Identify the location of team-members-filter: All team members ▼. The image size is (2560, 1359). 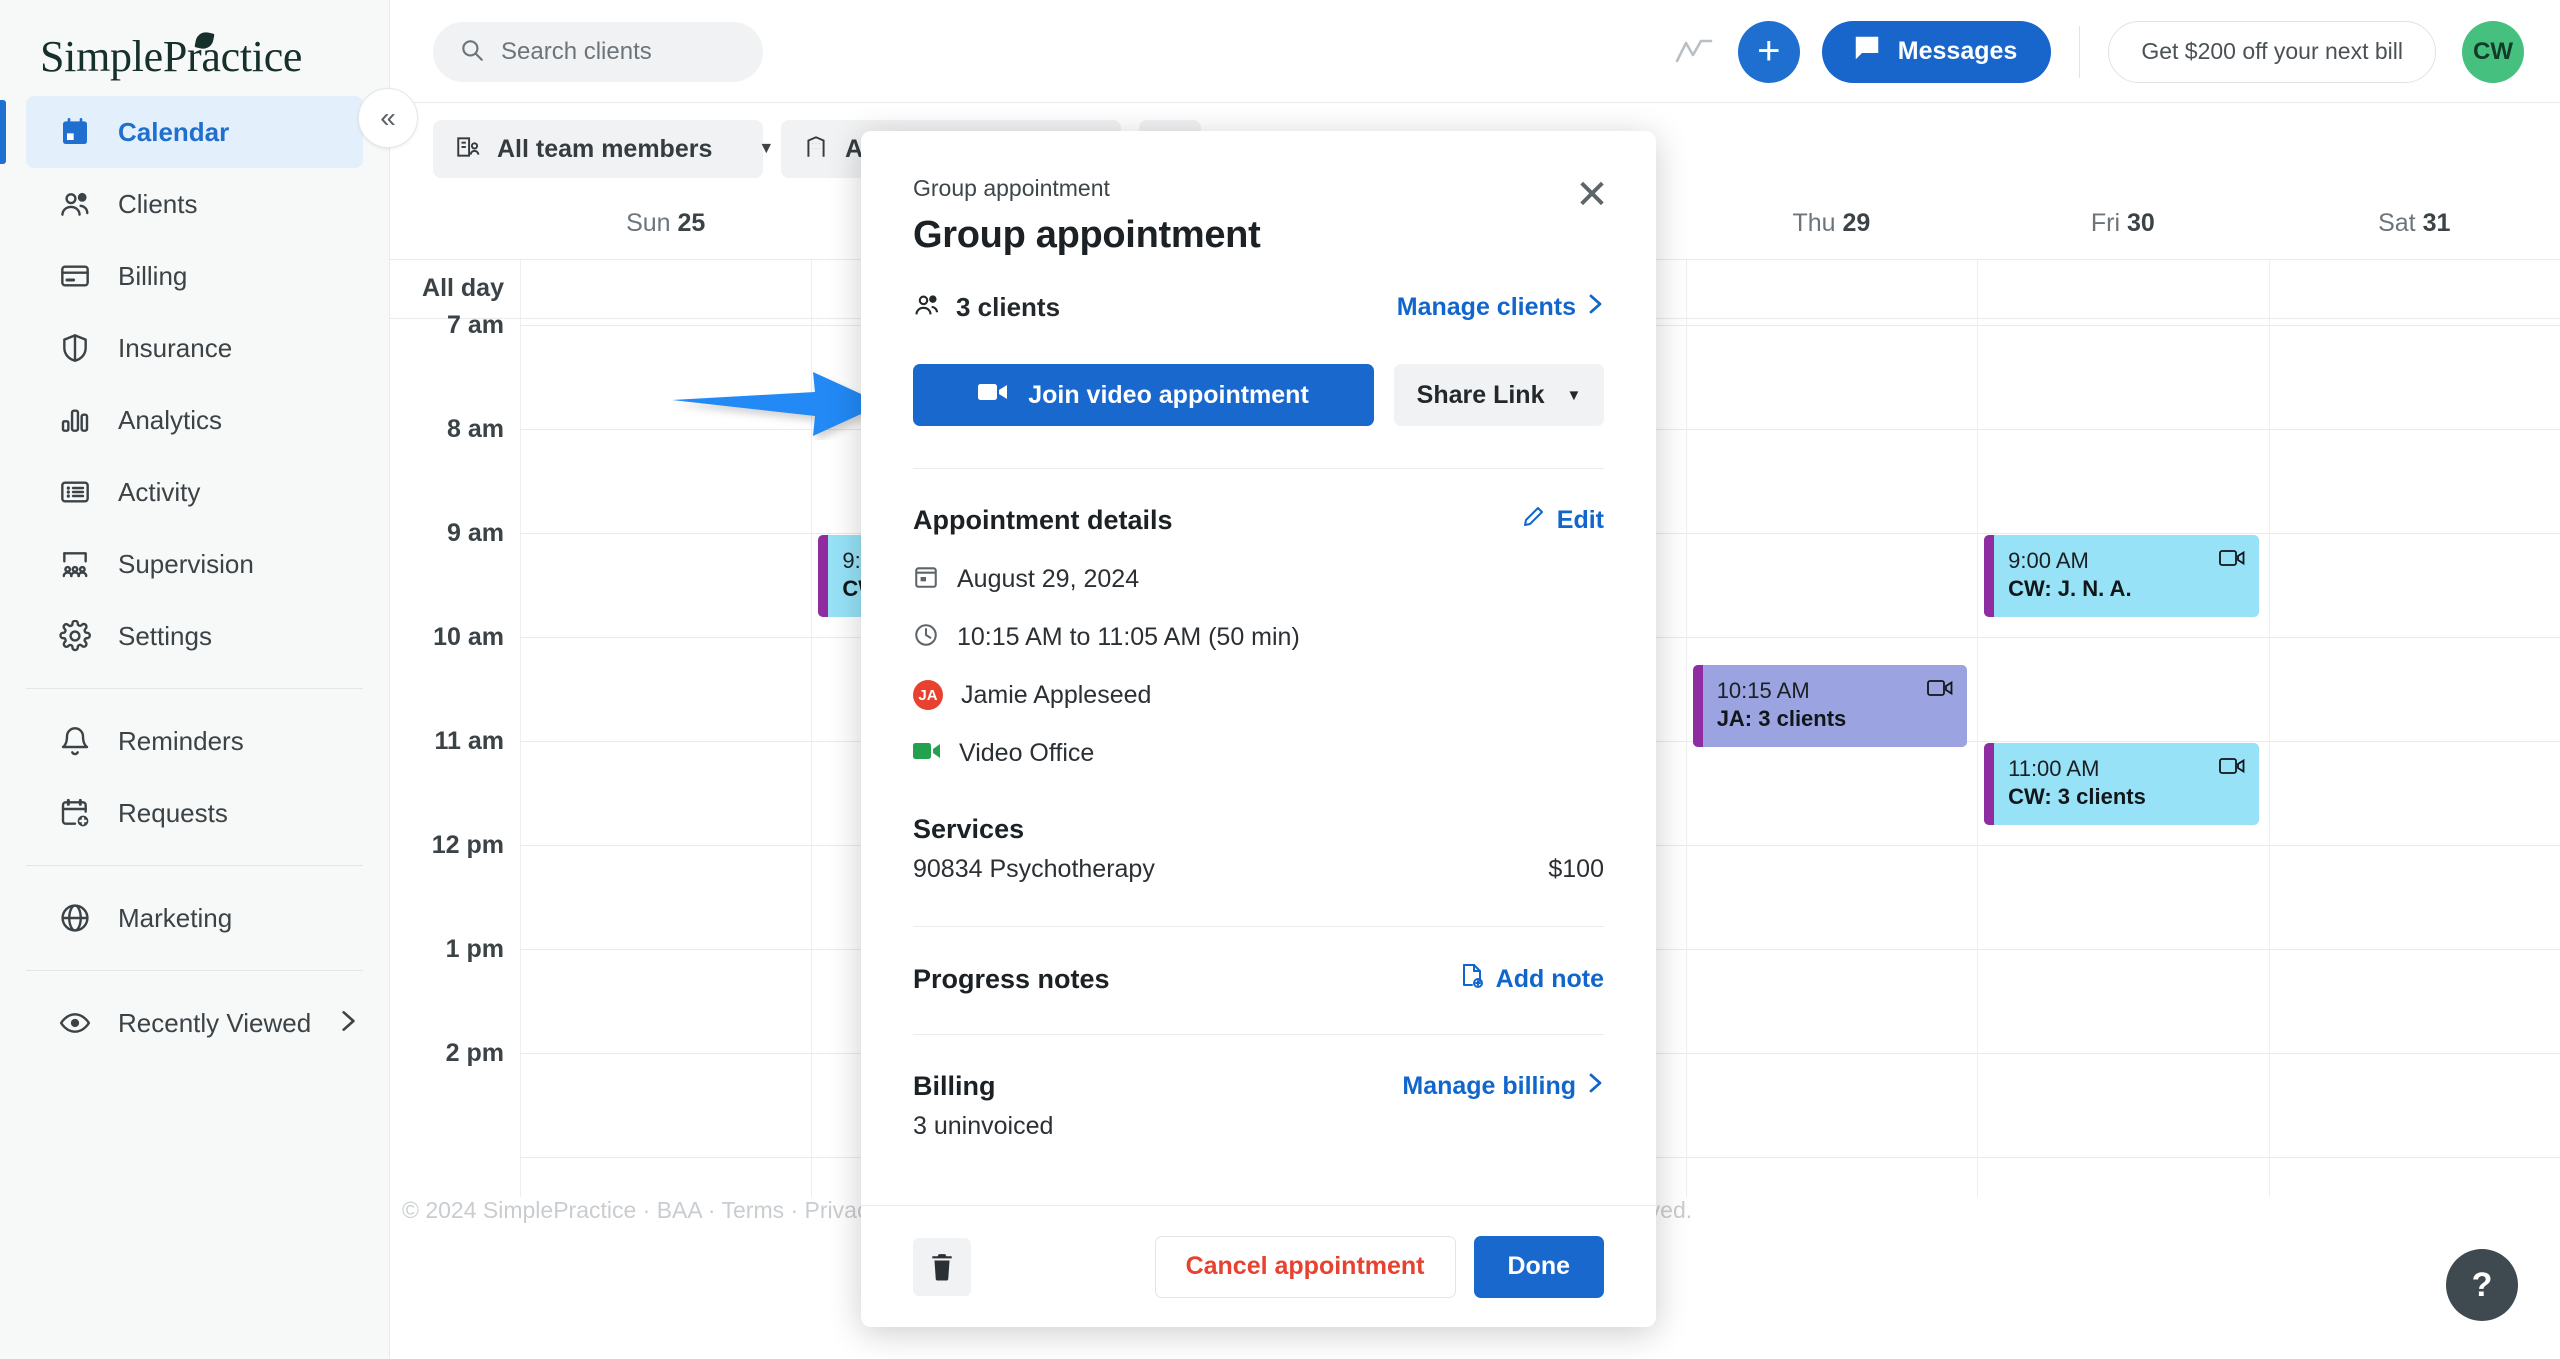
(603, 149).